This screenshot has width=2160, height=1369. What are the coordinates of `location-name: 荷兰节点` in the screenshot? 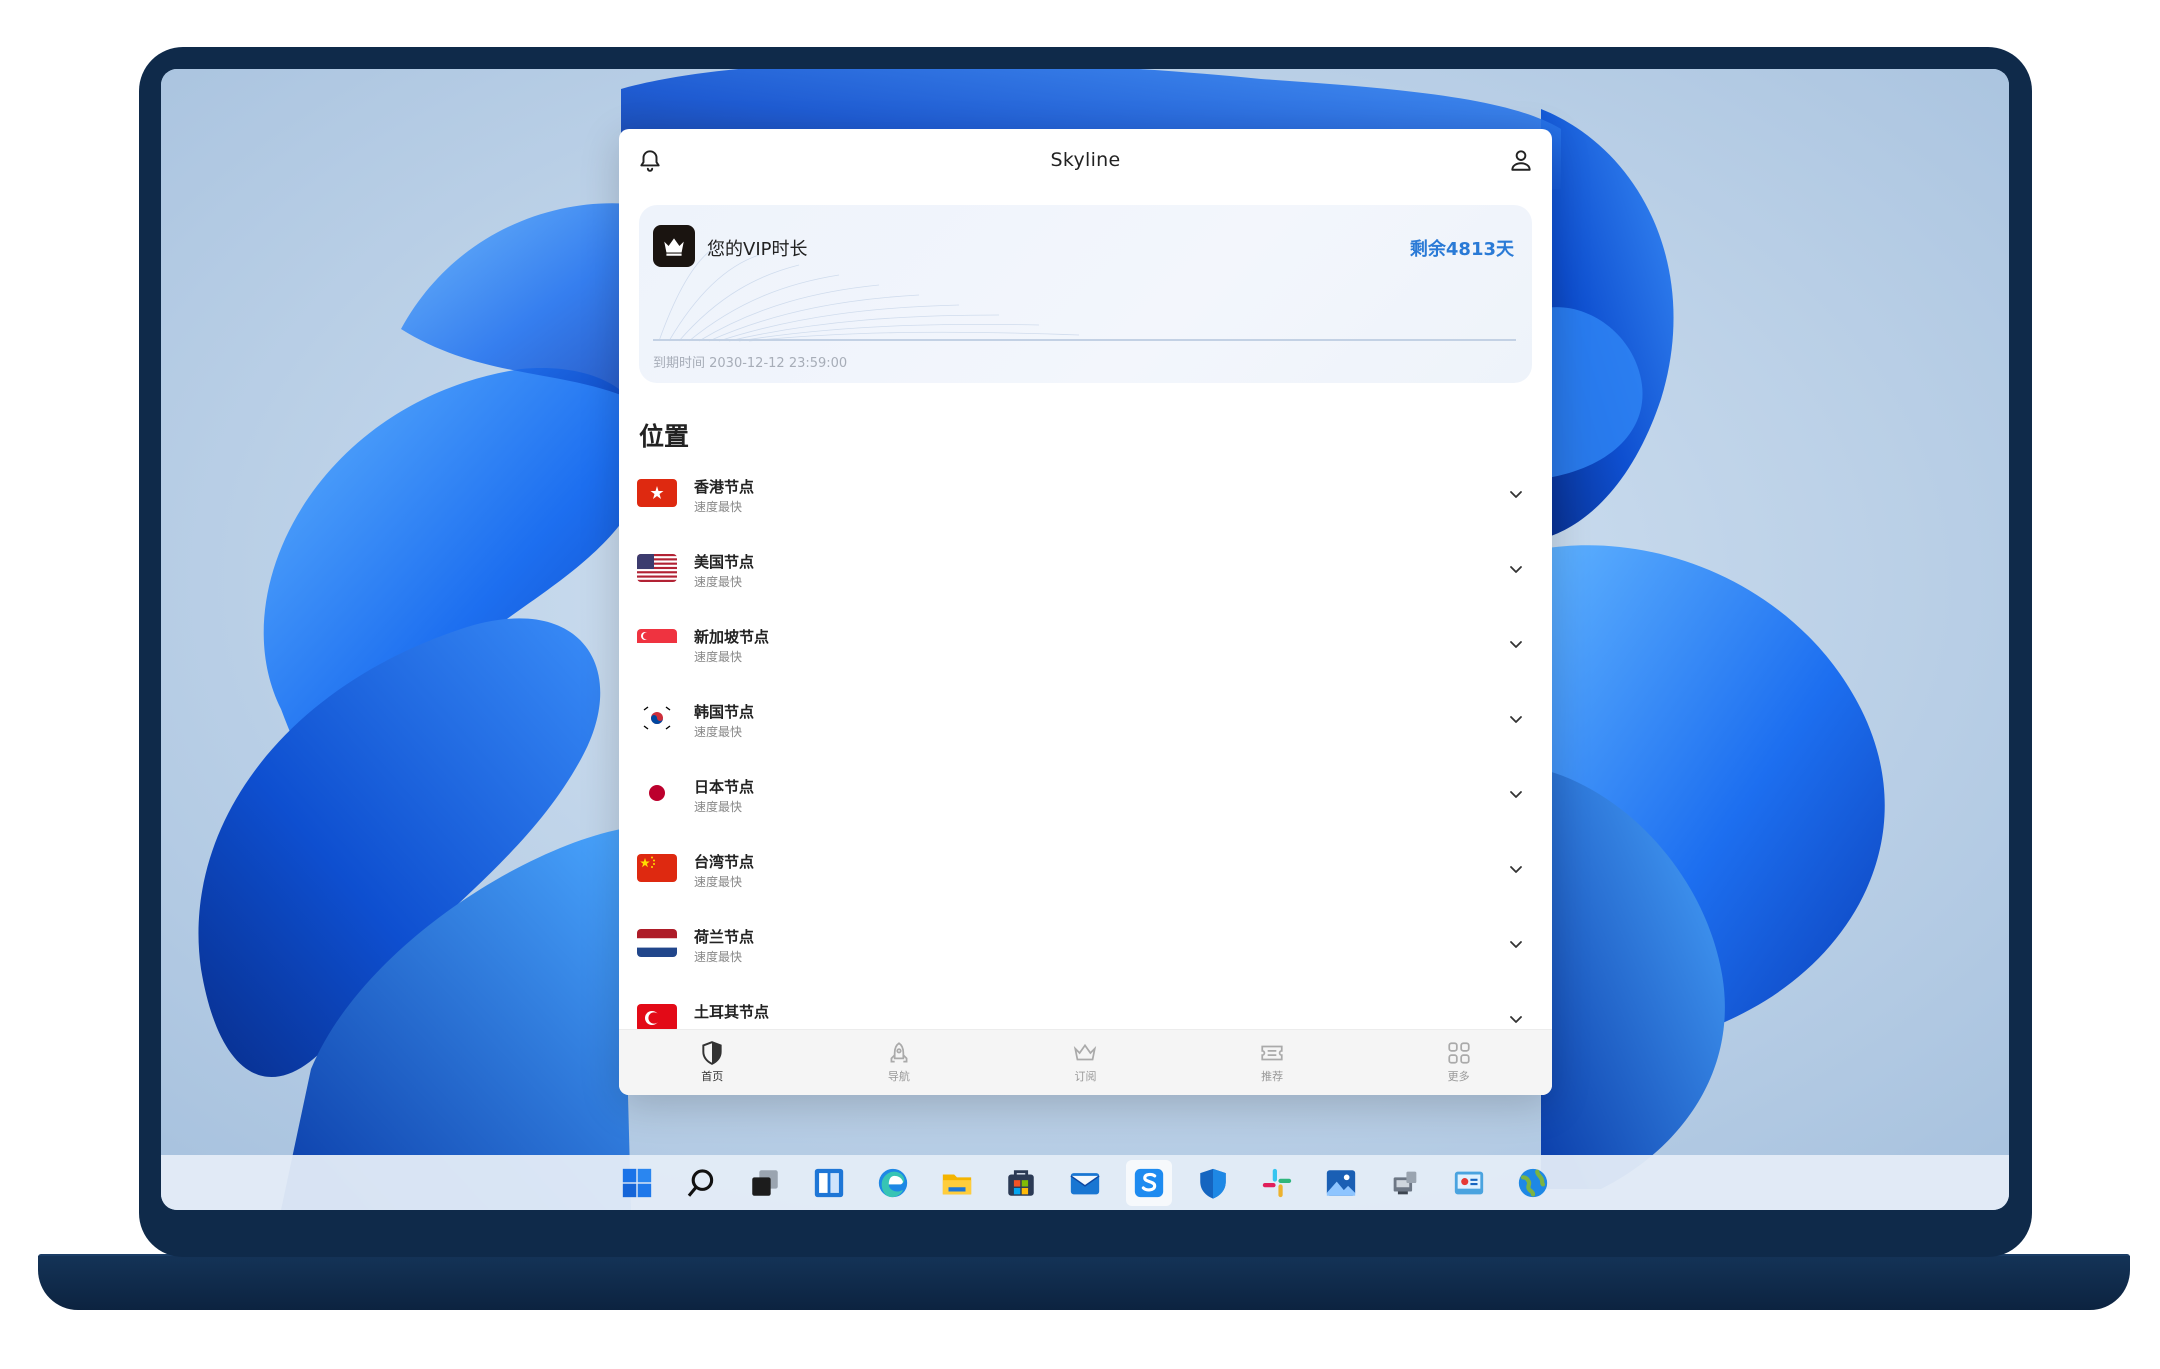 It's located at (724, 937).